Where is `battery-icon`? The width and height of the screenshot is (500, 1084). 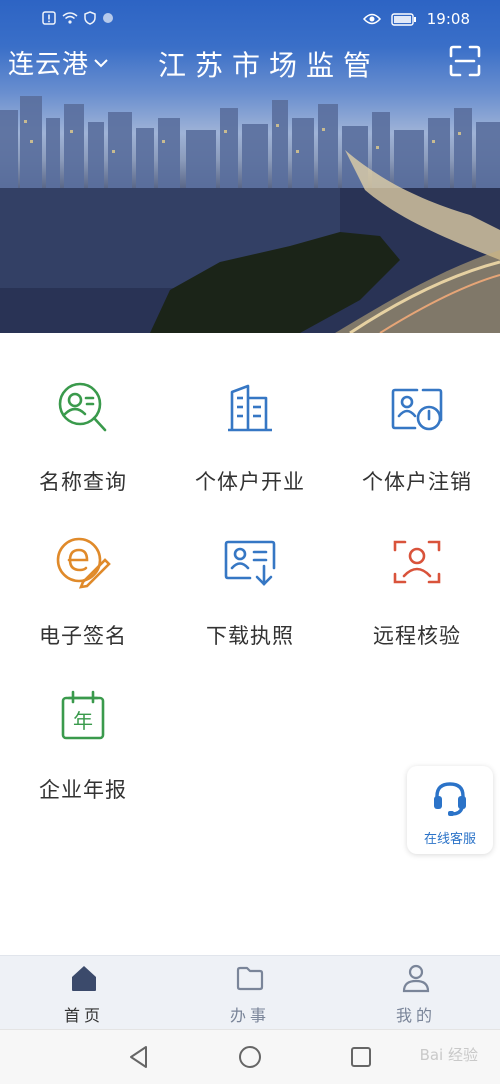 battery-icon is located at coordinates (403, 19).